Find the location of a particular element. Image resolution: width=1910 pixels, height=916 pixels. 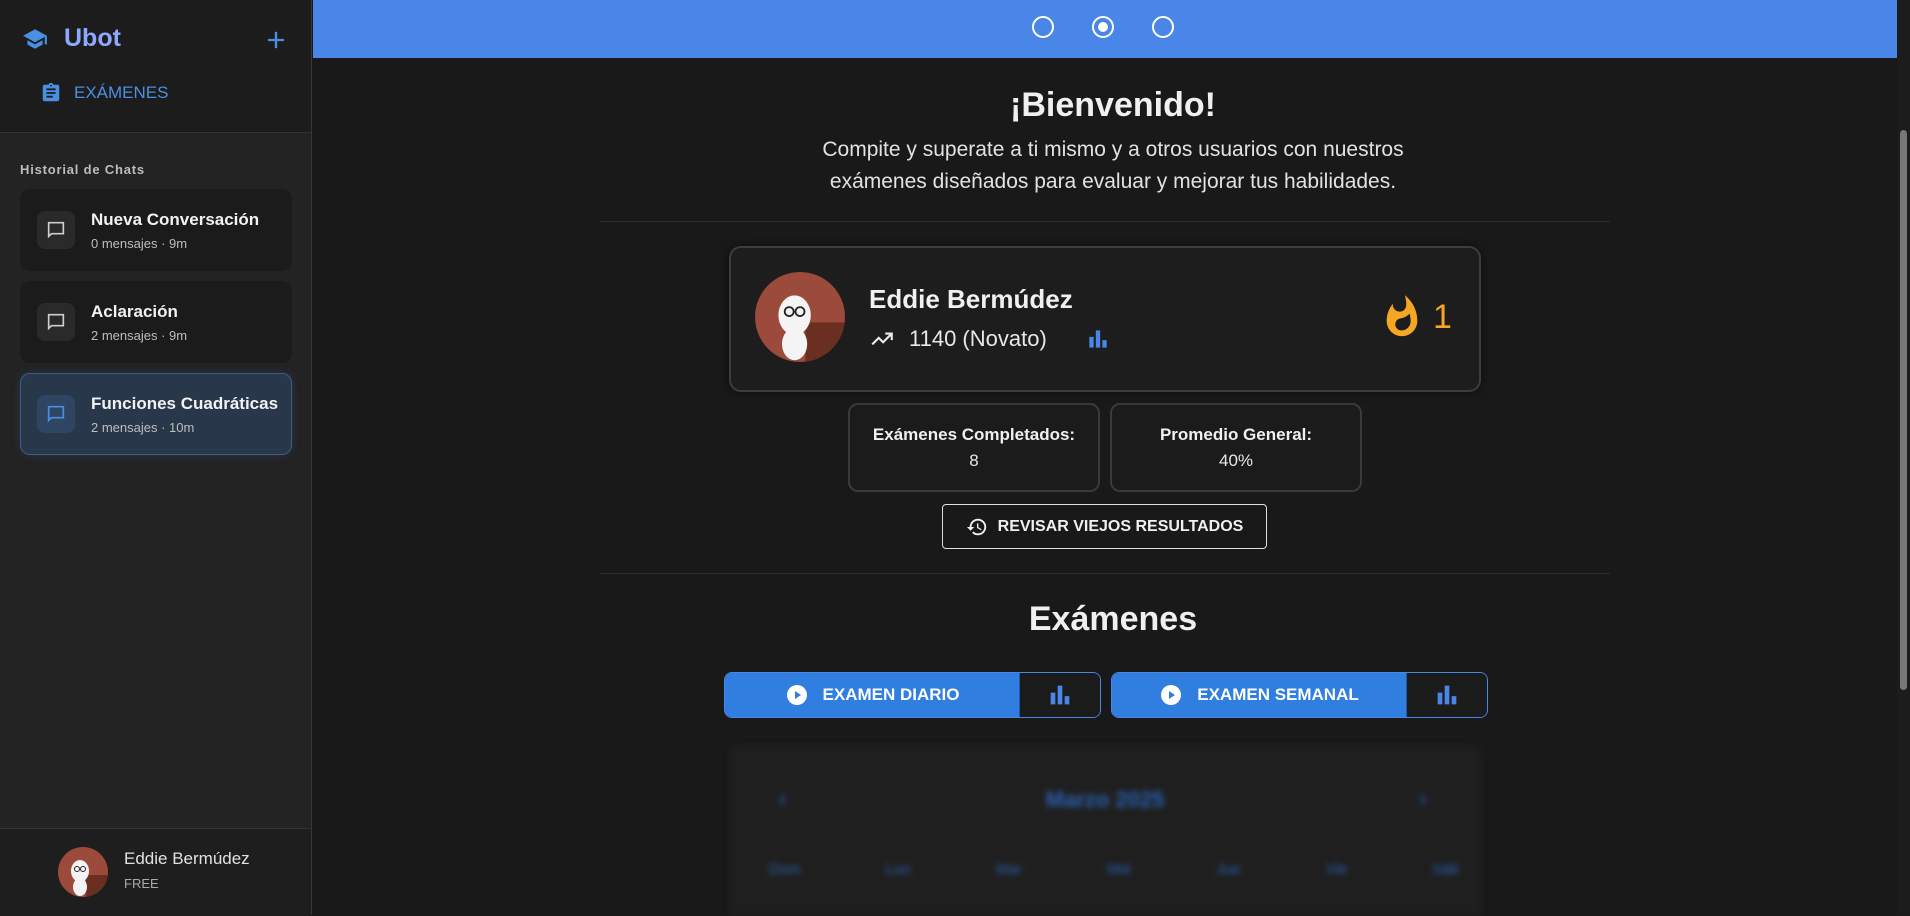

daily-exam-stats-button is located at coordinates (1060, 695).